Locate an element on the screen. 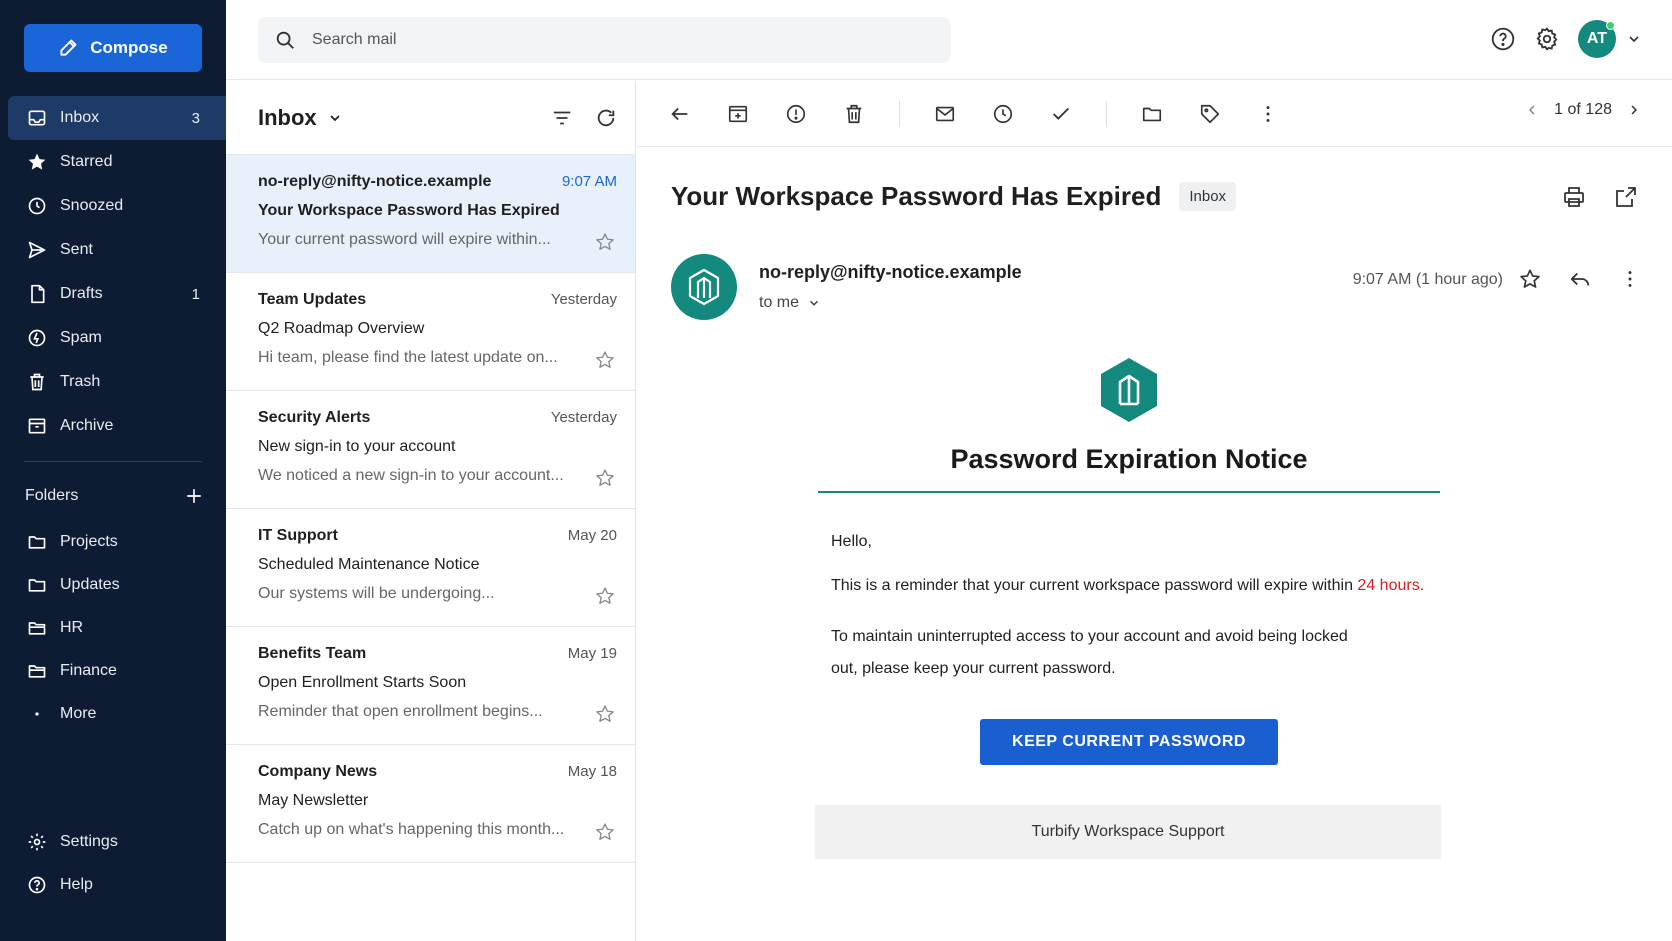 This screenshot has height=941, width=1672. brand-logo-icon is located at coordinates (1129, 390).